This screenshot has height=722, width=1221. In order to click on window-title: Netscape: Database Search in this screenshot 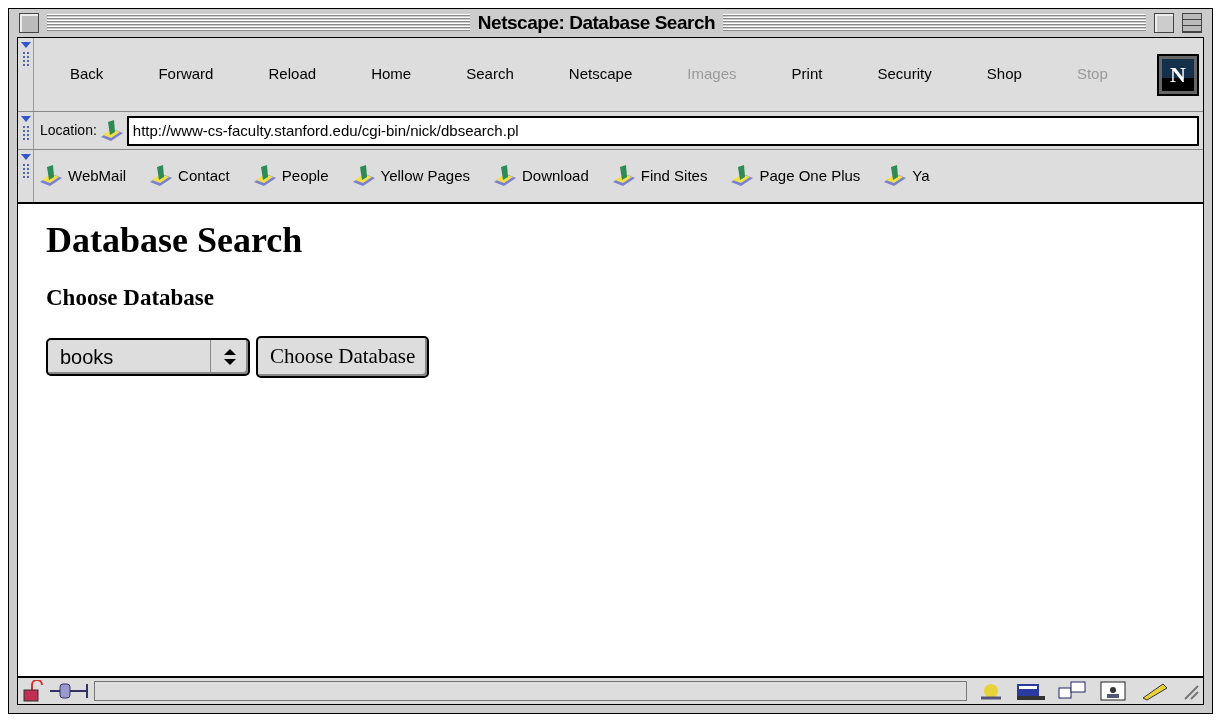, I will do `click(596, 22)`.